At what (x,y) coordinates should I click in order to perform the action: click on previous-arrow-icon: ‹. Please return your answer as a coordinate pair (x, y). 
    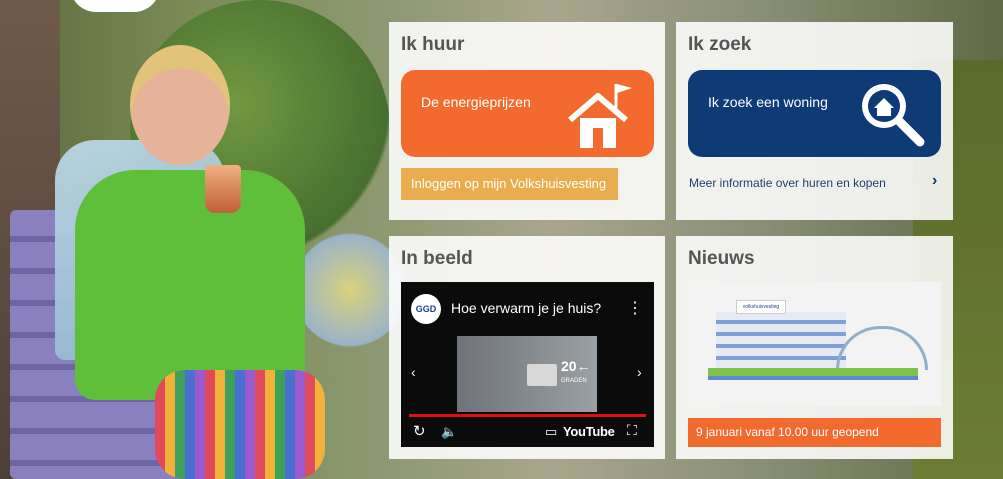
    Looking at the image, I should click on (413, 372).